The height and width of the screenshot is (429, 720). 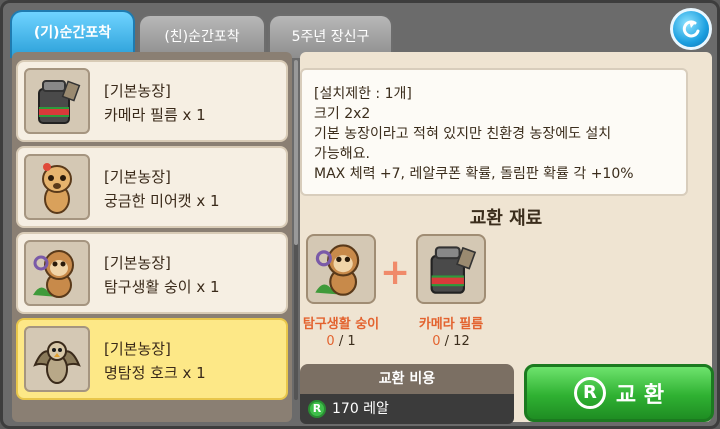 I want to click on materials-title: 교환 재료, so click(x=506, y=218).